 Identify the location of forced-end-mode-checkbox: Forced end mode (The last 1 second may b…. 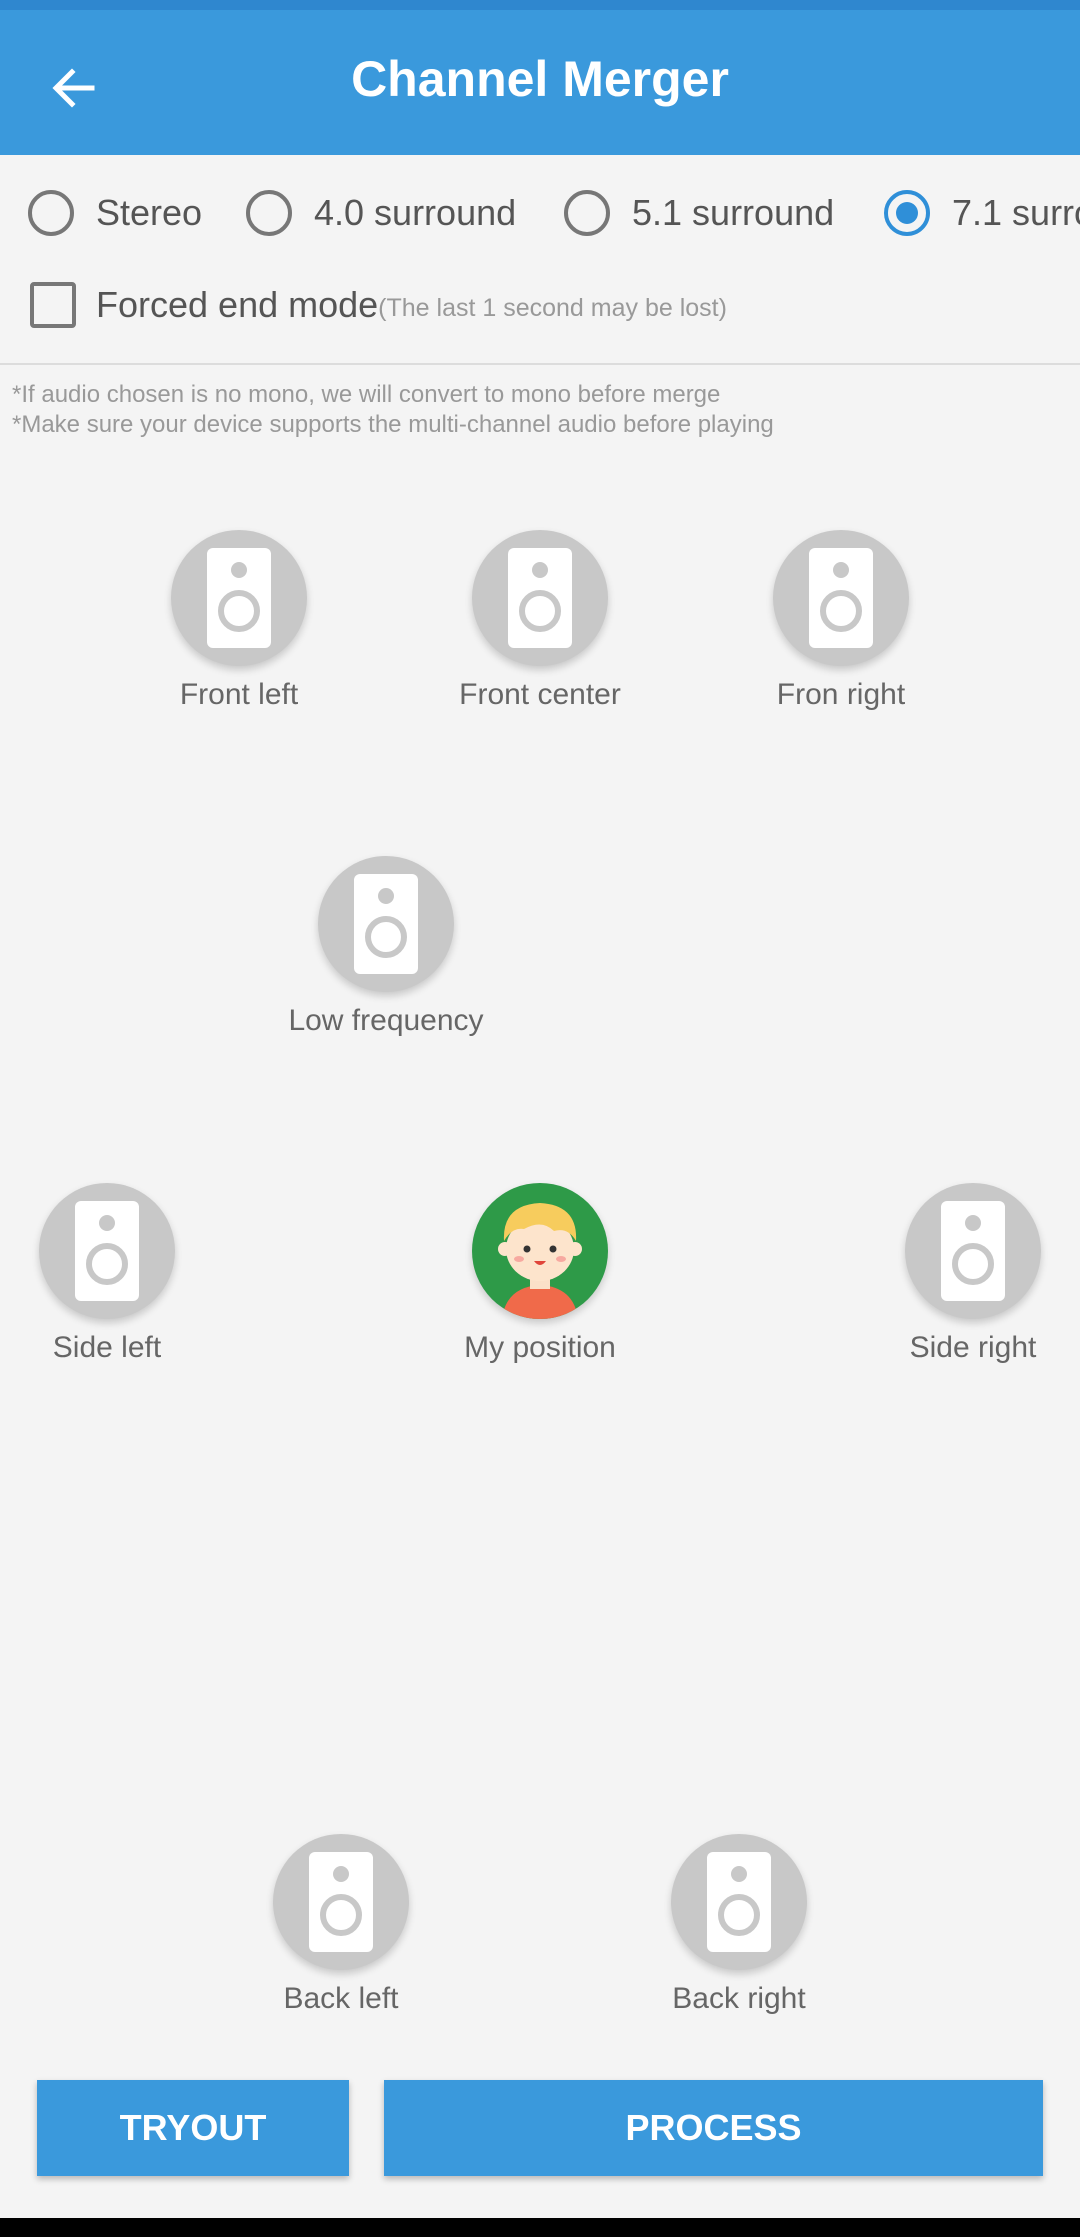
(378, 305).